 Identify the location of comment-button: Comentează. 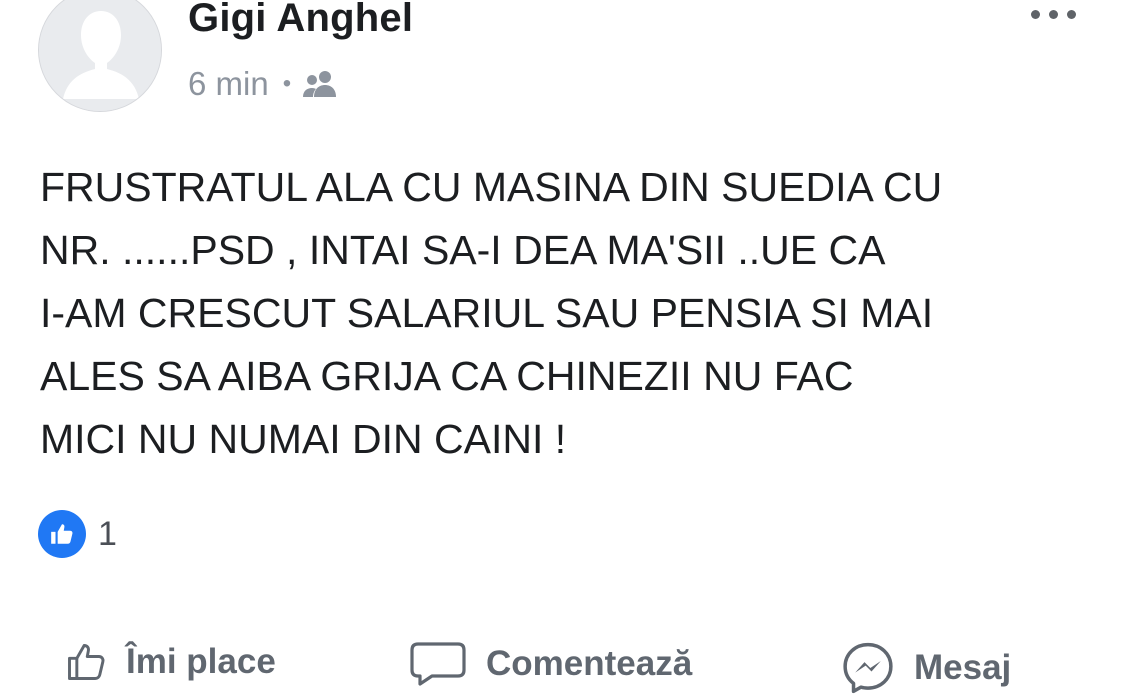
(550, 664).